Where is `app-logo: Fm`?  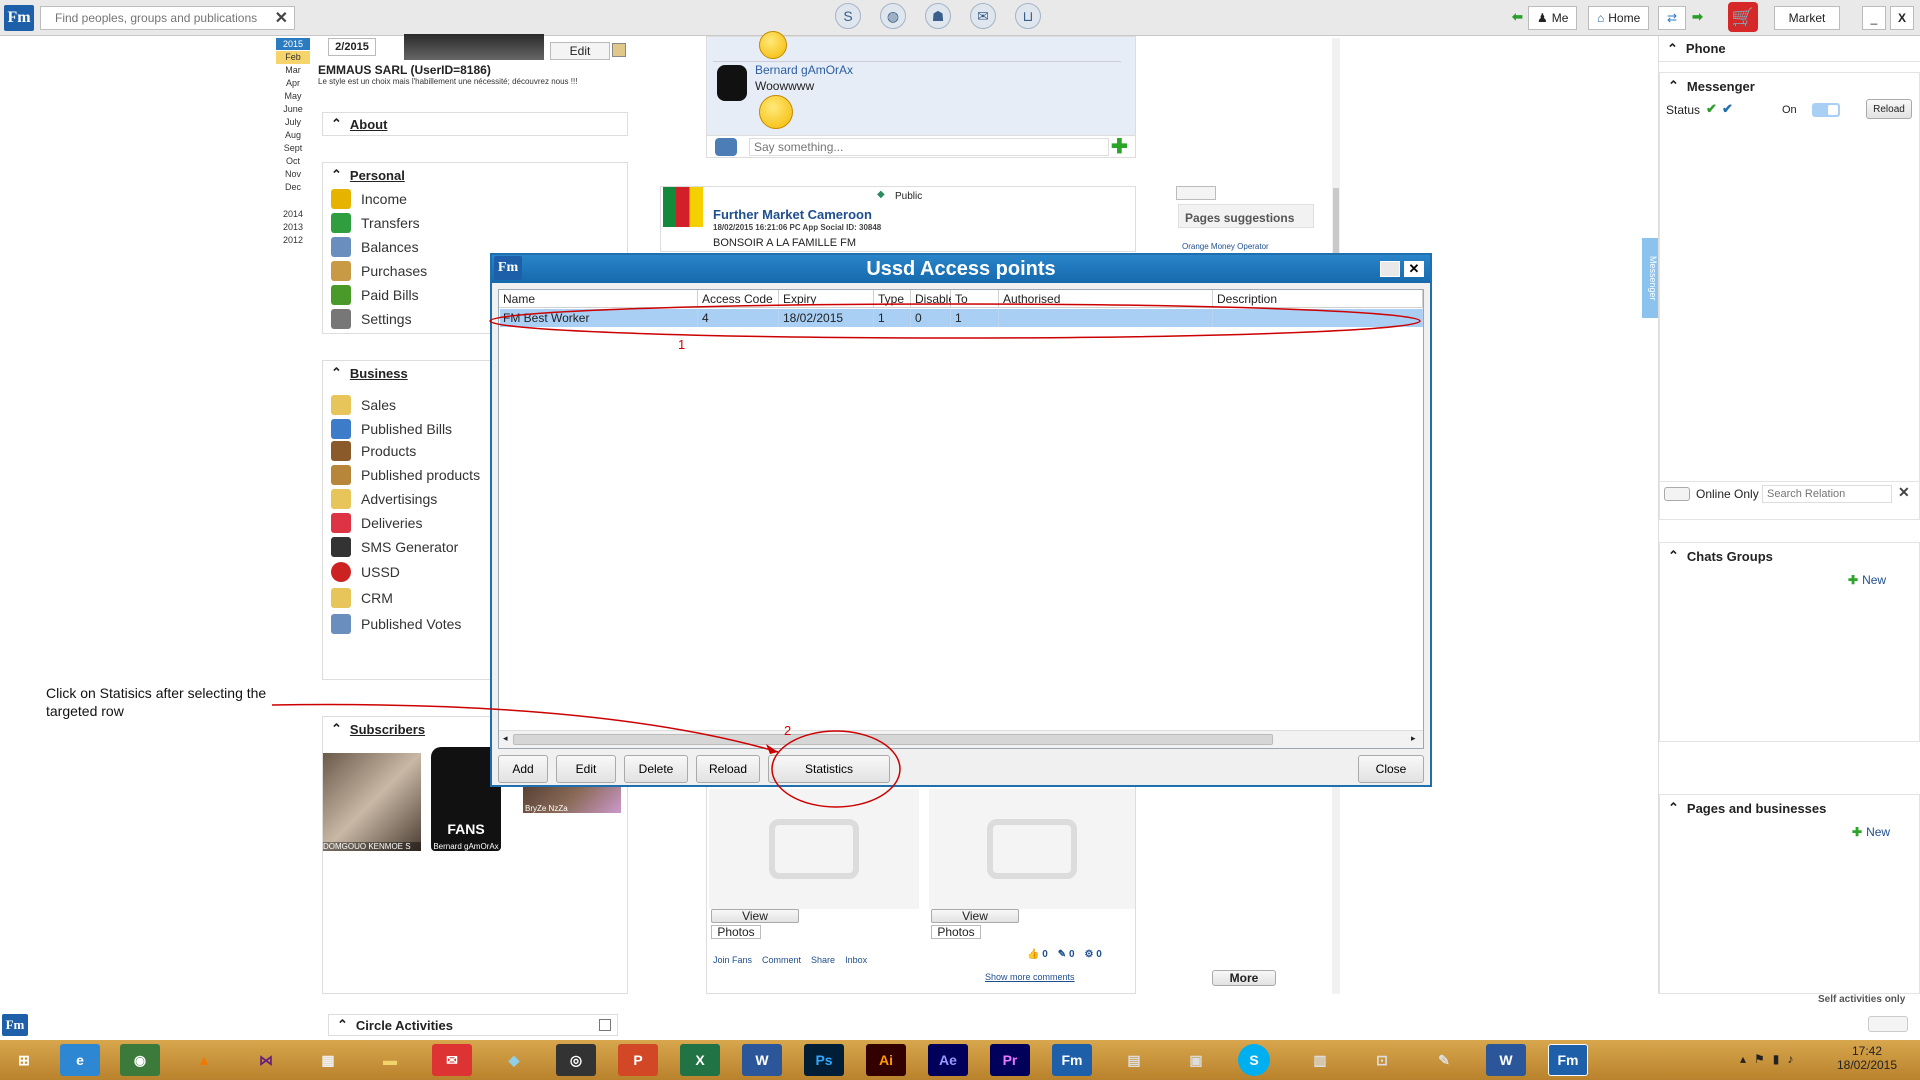 app-logo: Fm is located at coordinates (19, 18).